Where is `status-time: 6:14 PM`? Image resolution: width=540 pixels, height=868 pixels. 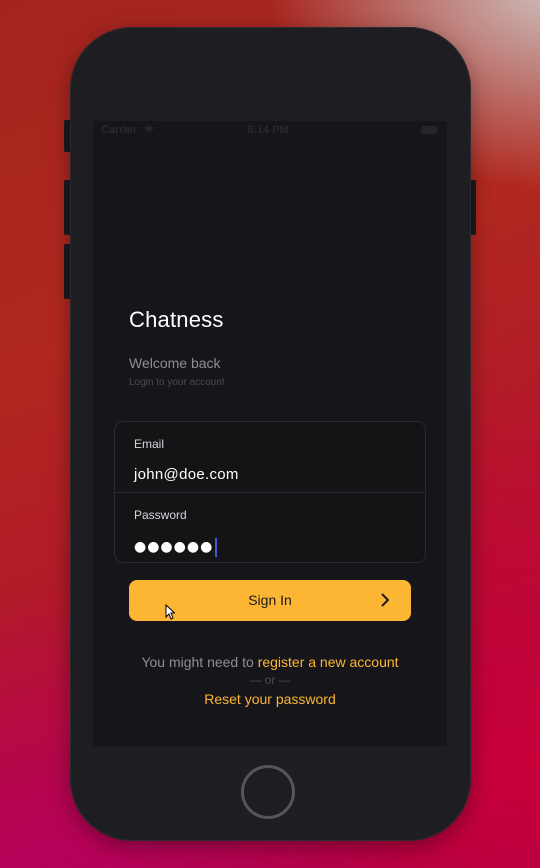 status-time: 6:14 PM is located at coordinates (268, 130).